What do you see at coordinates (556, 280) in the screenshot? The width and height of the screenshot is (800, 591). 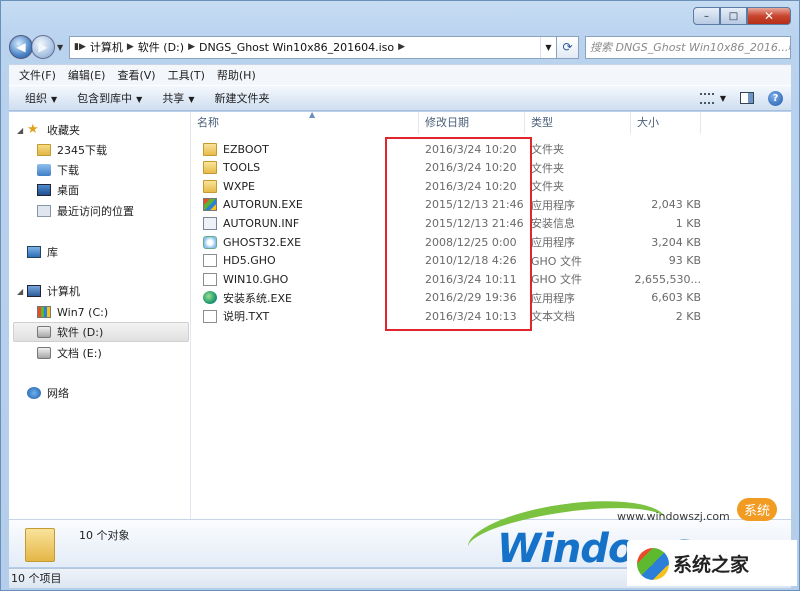 I see `file-type: GHO 文件` at bounding box center [556, 280].